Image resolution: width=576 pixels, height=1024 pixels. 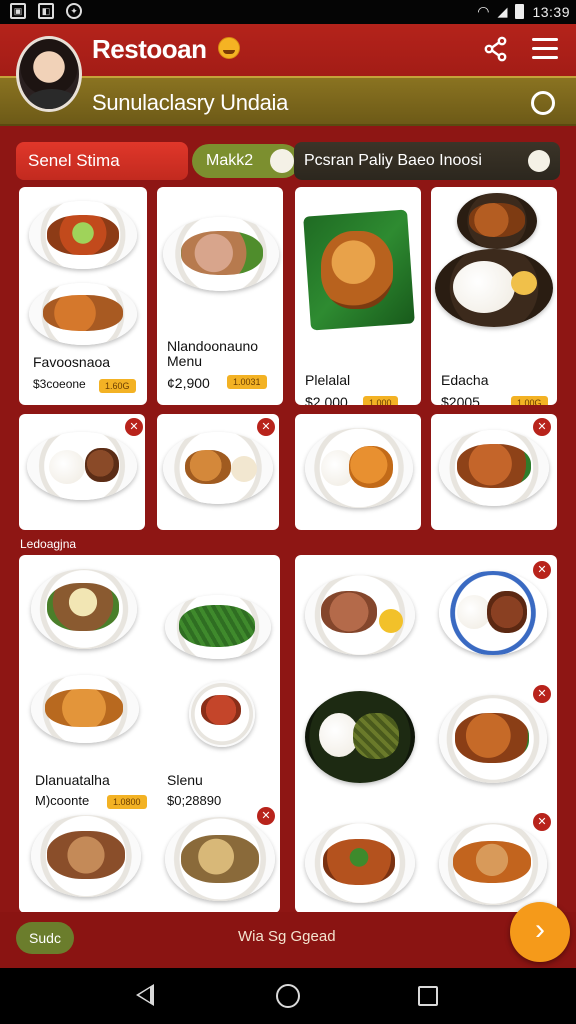 I want to click on share-button, so click(x=496, y=50).